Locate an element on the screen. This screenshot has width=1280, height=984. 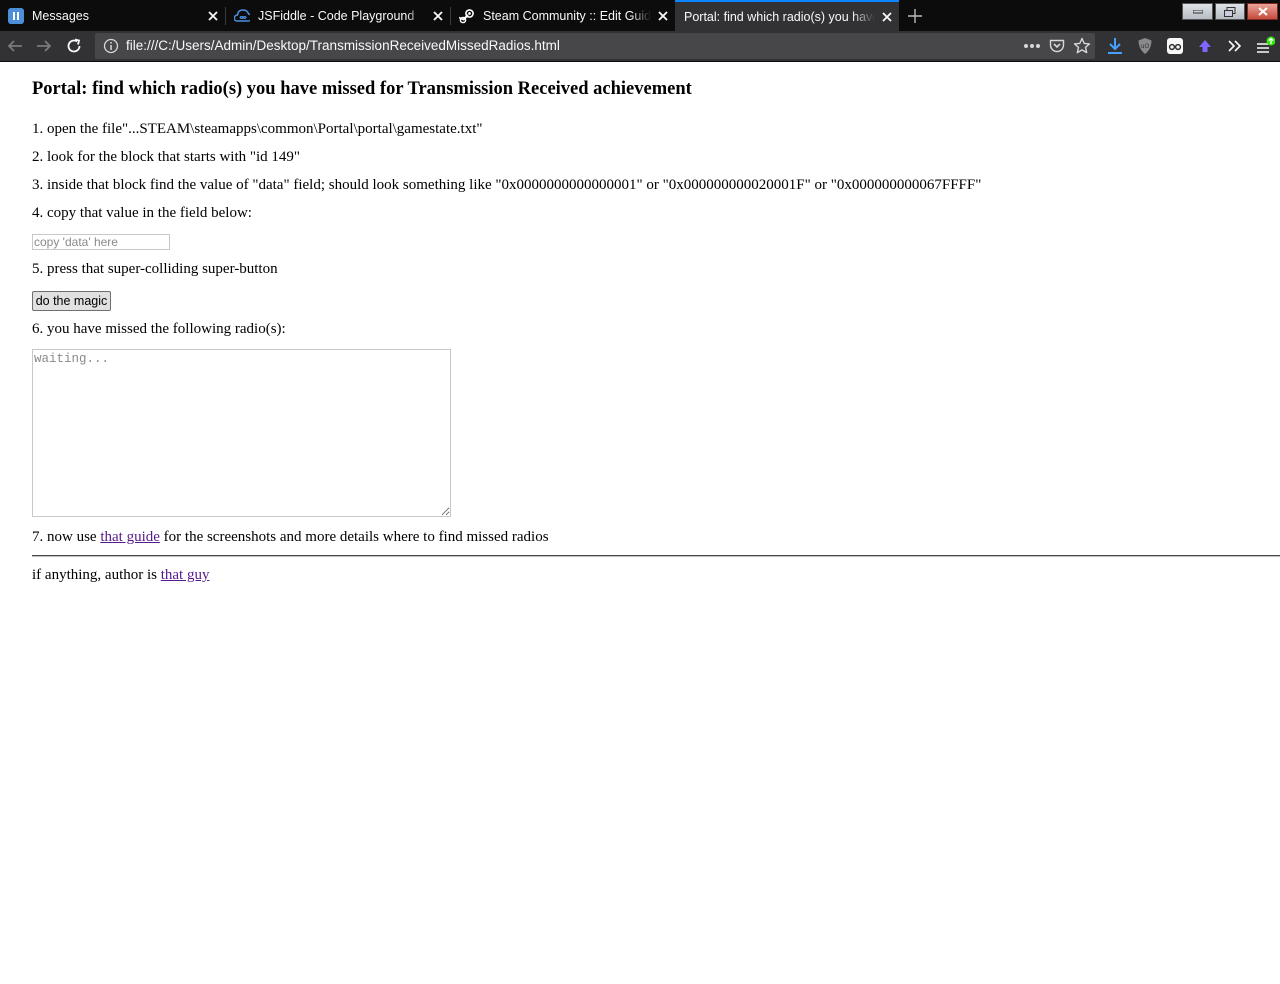
tab-jsfiddle: JSFiddle - Code Playground is located at coordinates (338, 15).